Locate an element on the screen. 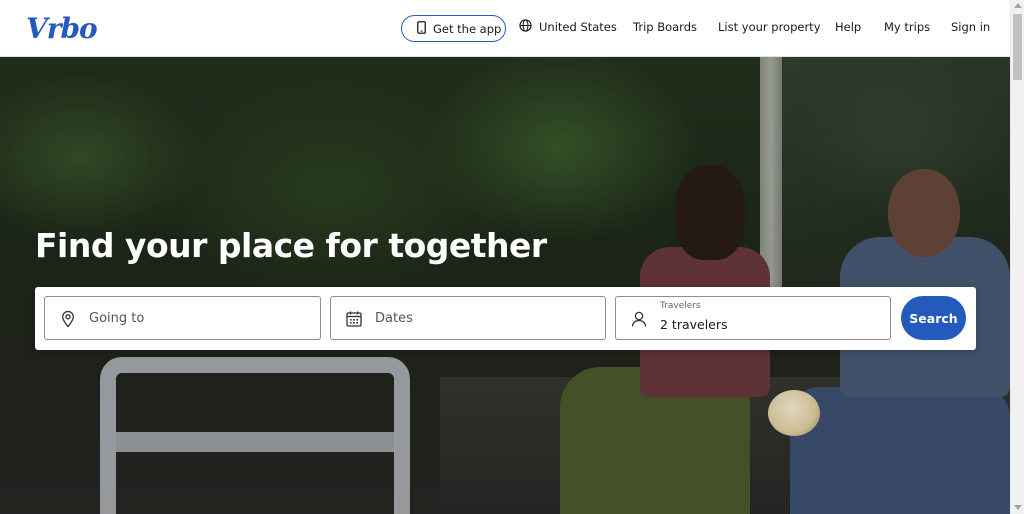 This screenshot has height=514, width=1024. travelers-value: 2 travelers is located at coordinates (694, 324).